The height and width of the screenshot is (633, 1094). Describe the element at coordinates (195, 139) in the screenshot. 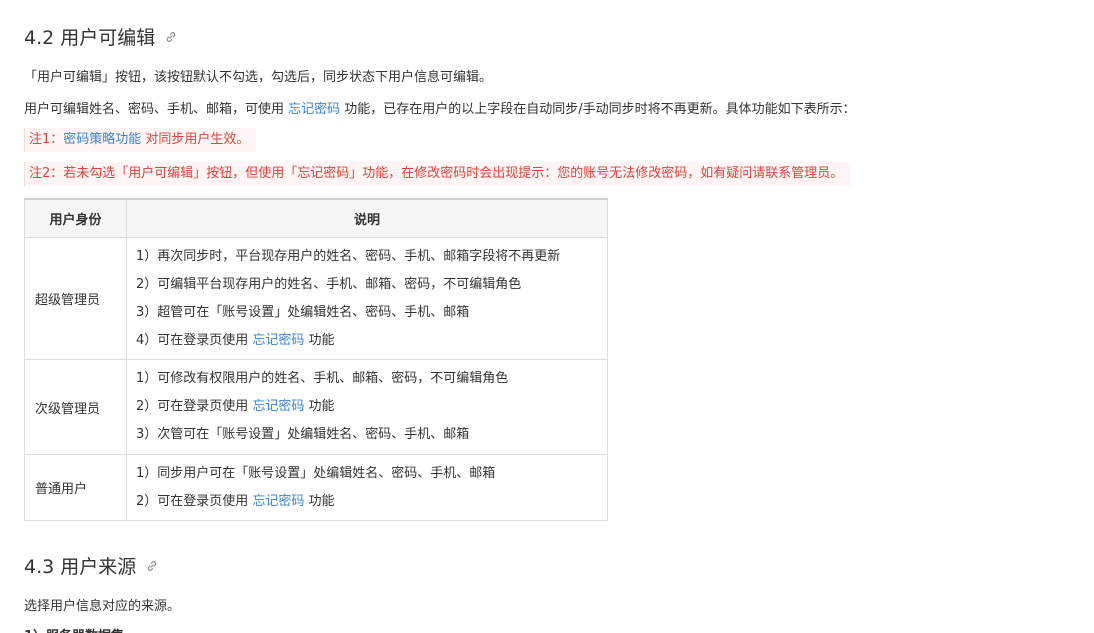

I see `note-1-suffix: 对同步用户生效。` at that location.